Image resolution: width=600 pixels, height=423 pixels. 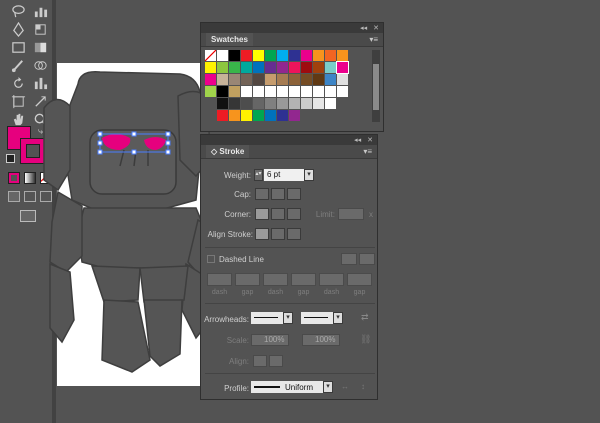 I want to click on end-scale-input: 100%, so click(x=321, y=340).